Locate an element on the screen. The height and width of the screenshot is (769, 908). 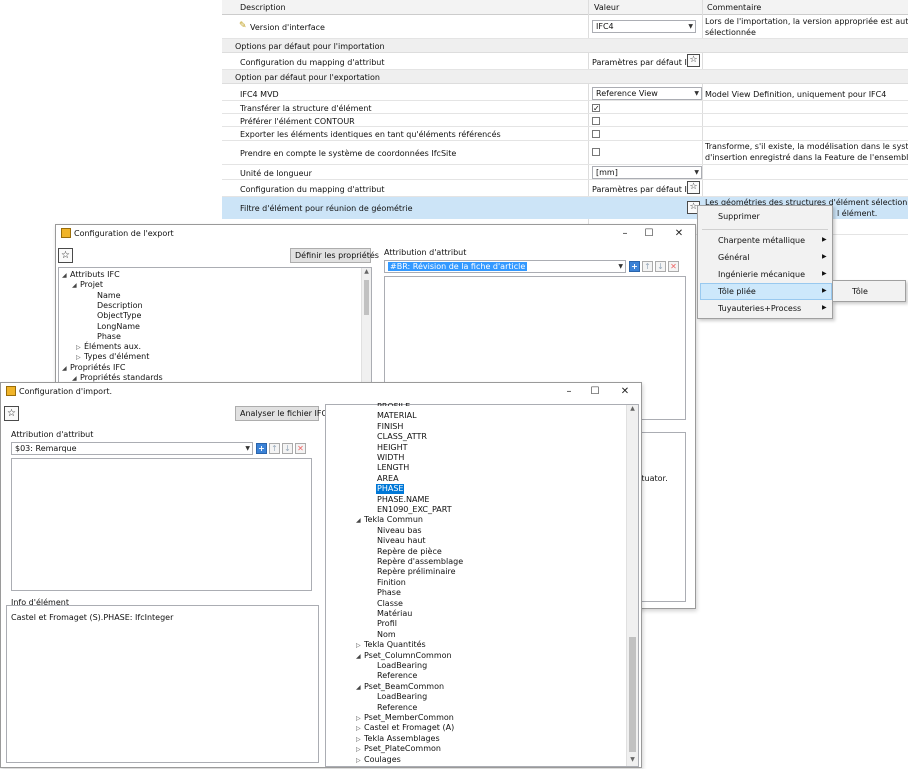
export-tree-scrollbar: ▲ is located at coordinates (366, 327).